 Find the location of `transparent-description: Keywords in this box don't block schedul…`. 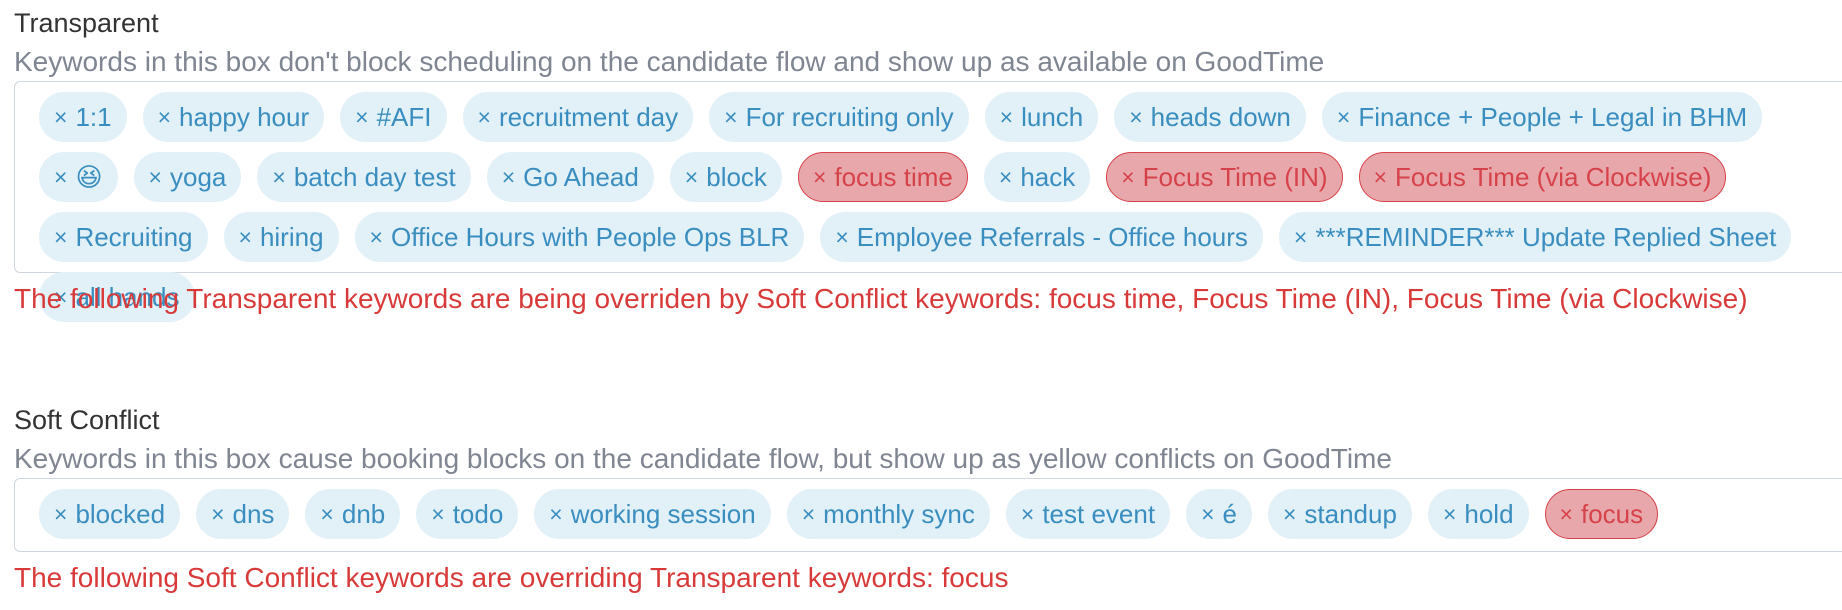

transparent-description: Keywords in this box don't block schedul… is located at coordinates (669, 61).